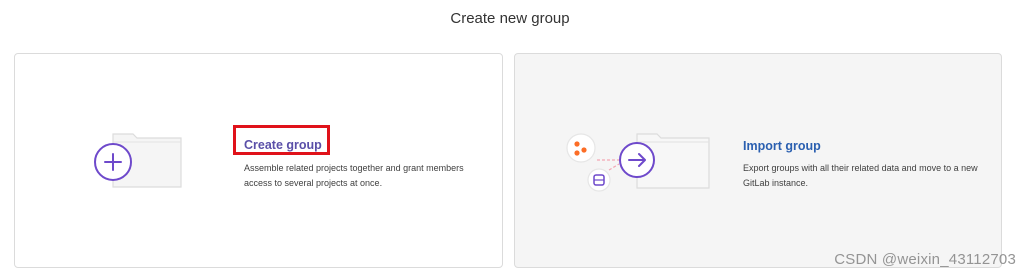  What do you see at coordinates (782, 146) in the screenshot?
I see `import-group-link: Import group` at bounding box center [782, 146].